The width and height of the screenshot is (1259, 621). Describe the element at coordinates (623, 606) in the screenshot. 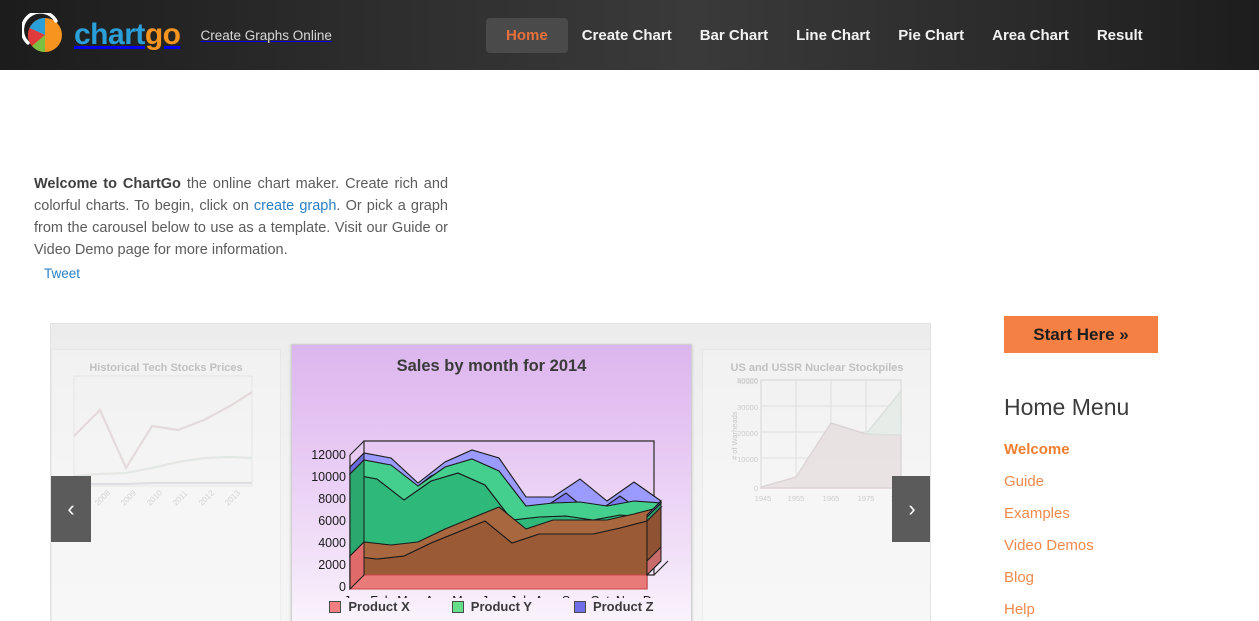

I see `legend-label-product-z: Product Z` at that location.